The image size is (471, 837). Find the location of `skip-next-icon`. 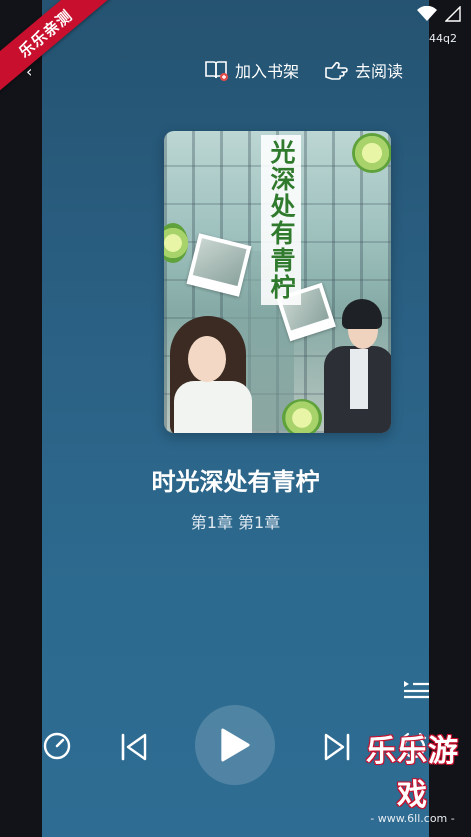

skip-next-icon is located at coordinates (337, 747).